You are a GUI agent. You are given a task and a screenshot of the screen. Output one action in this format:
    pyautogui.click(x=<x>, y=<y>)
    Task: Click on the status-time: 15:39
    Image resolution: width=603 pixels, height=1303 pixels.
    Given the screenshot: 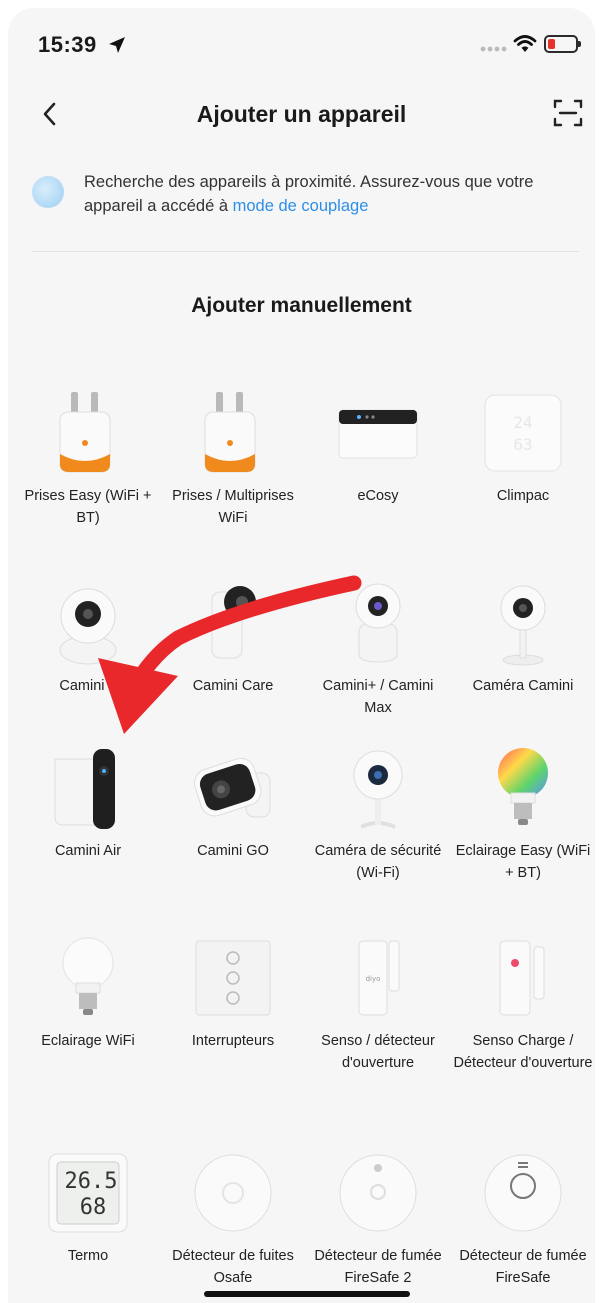 What is the action you would take?
    pyautogui.click(x=67, y=44)
    